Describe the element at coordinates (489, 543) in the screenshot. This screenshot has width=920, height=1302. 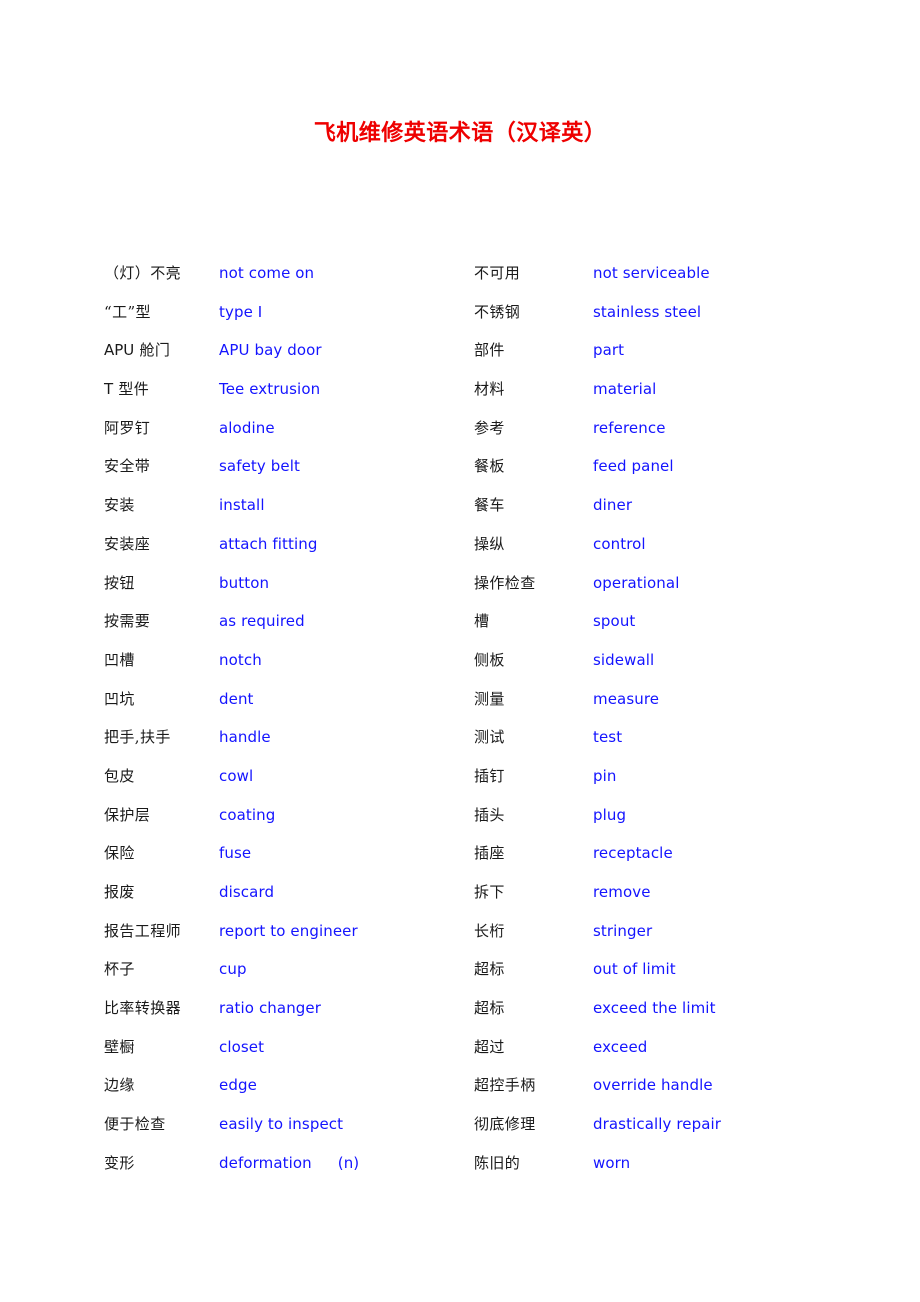
I see `term-chinese: 操纵` at that location.